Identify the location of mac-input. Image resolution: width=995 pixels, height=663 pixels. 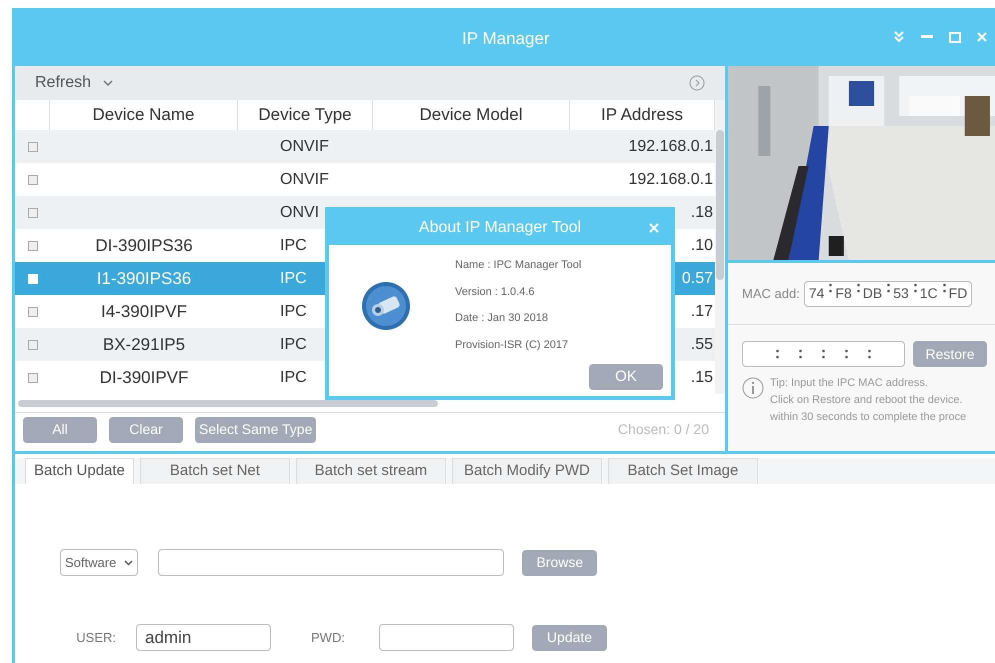
(823, 354).